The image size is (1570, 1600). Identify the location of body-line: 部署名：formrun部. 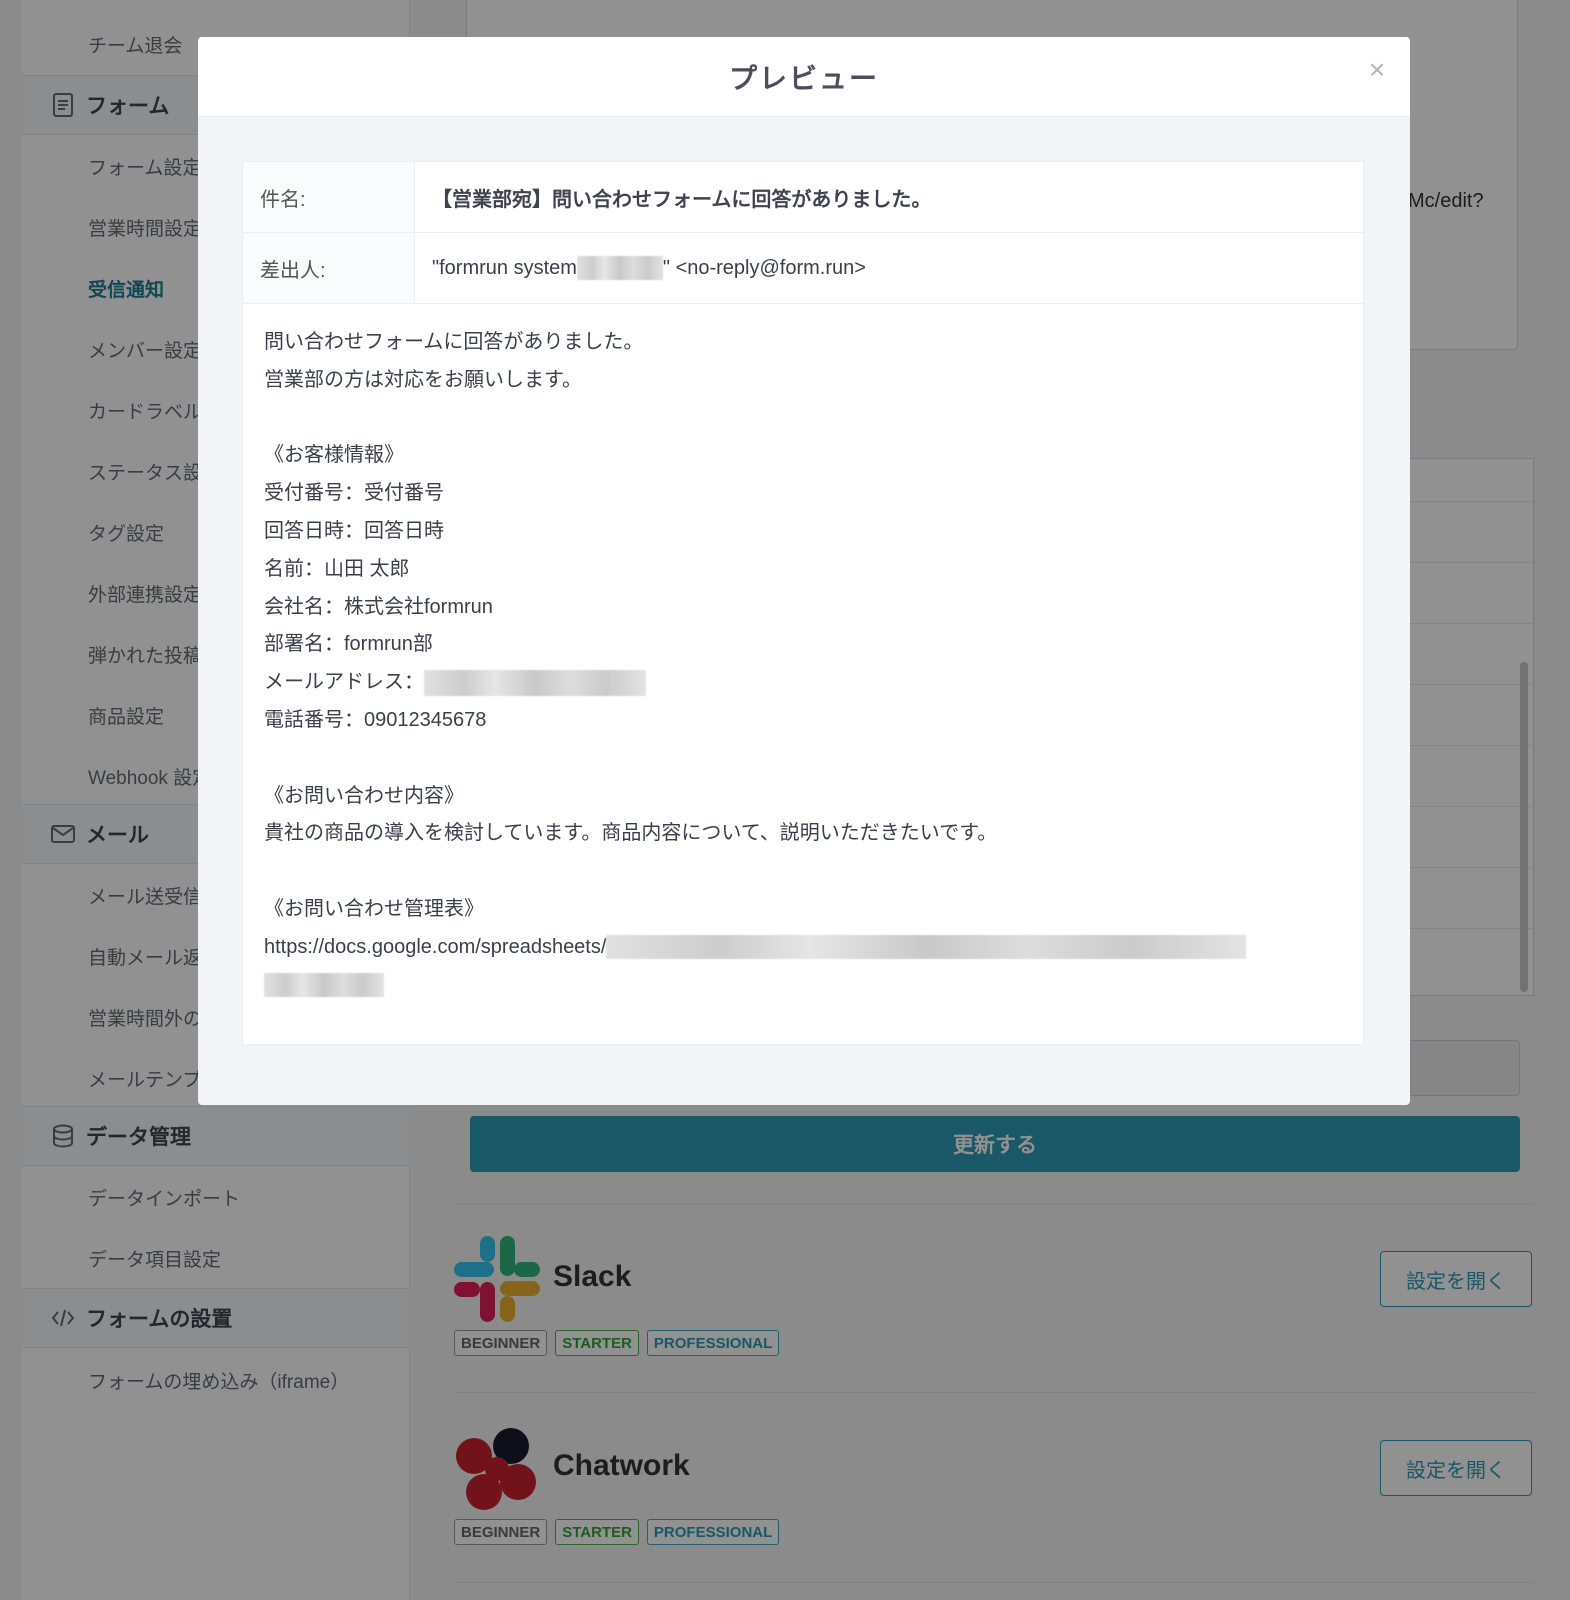
(348, 644).